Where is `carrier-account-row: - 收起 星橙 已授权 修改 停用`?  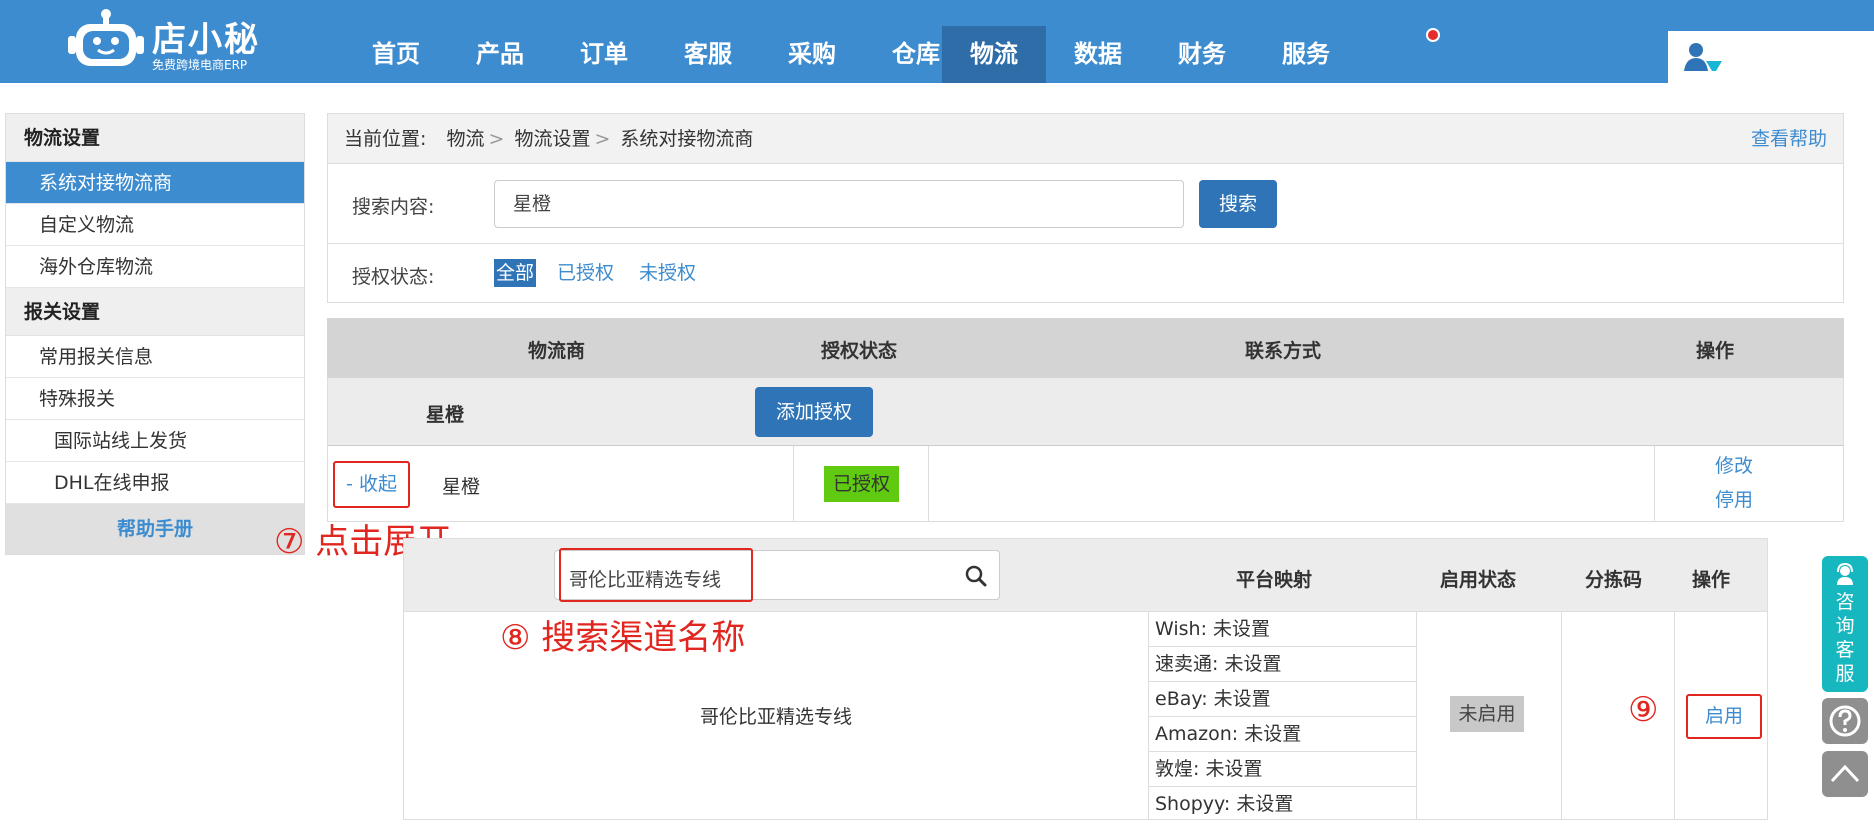
carrier-account-row: - 收起 星橙 已授权 修改 停用 is located at coordinates (1085, 483).